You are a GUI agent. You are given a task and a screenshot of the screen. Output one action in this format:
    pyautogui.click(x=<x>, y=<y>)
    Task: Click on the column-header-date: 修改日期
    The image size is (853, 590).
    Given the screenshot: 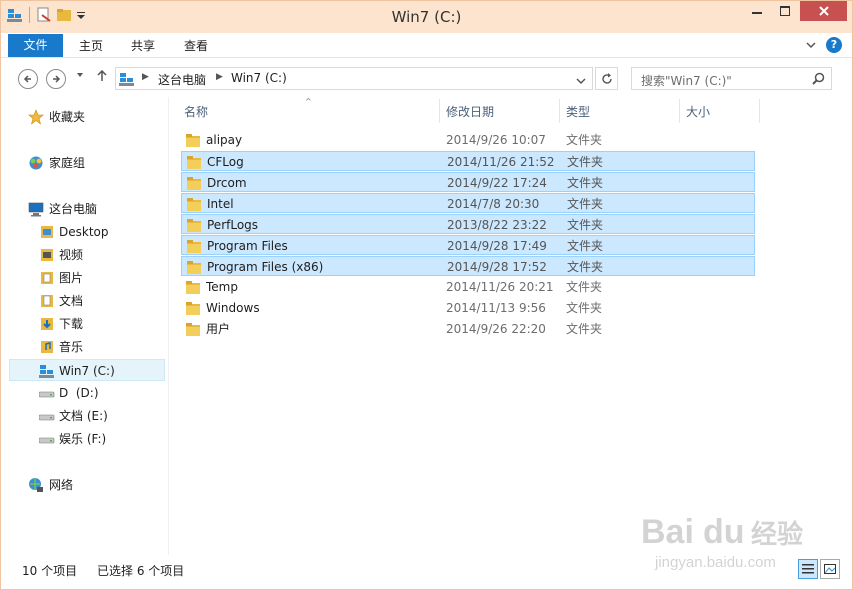 What is the action you would take?
    pyautogui.click(x=470, y=112)
    